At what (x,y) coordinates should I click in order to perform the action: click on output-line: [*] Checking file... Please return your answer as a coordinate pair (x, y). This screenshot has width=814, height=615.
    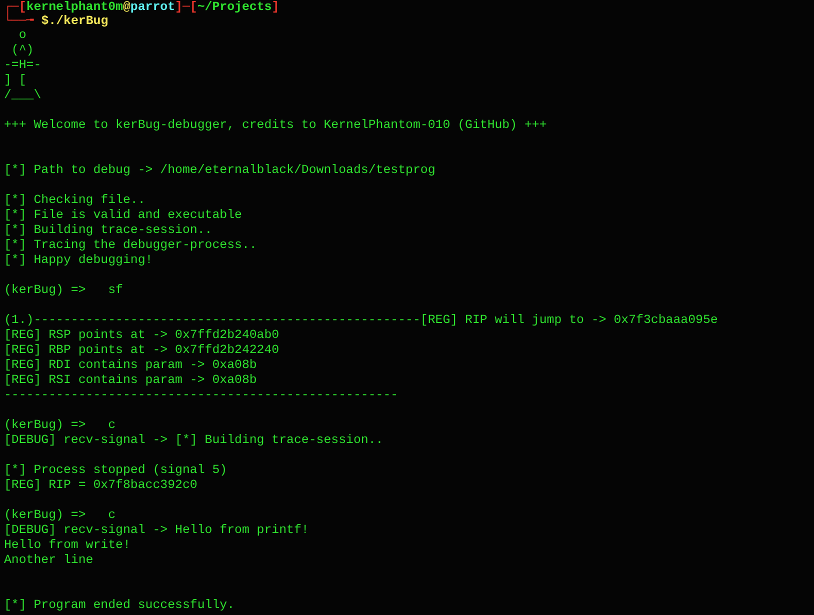
    Looking at the image, I should click on (75, 200).